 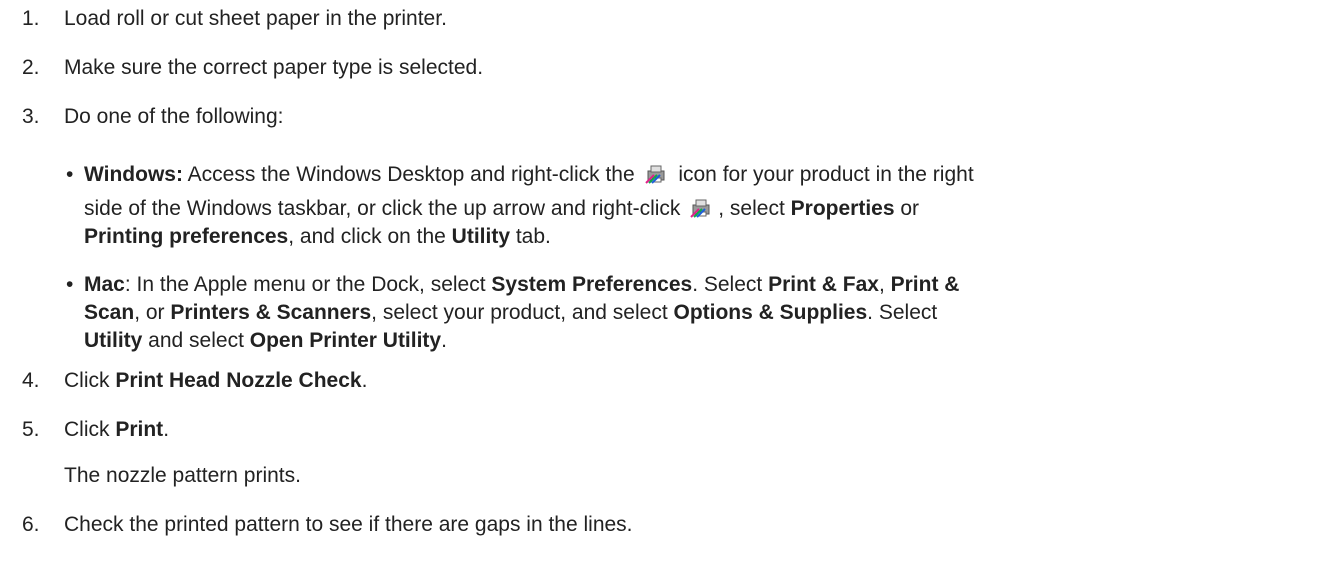 What do you see at coordinates (925, 284) in the screenshot?
I see `bold-term: Print &` at bounding box center [925, 284].